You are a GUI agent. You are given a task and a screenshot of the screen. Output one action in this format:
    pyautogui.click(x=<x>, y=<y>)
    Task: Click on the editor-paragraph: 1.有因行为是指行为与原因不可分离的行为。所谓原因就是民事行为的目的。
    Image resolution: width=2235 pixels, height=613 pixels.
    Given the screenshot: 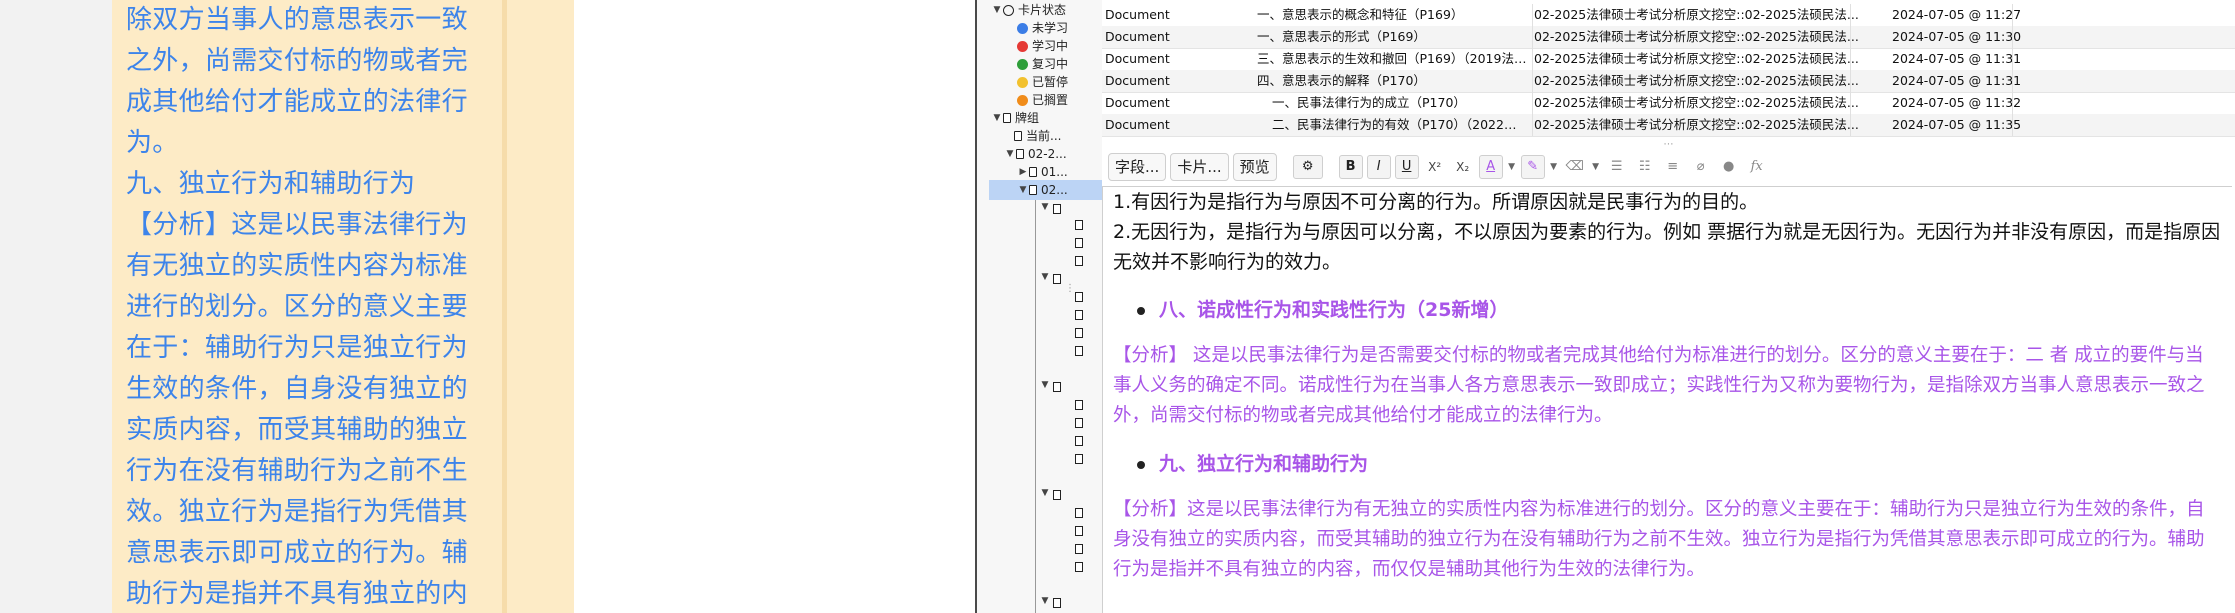 What is the action you would take?
    pyautogui.click(x=1436, y=202)
    